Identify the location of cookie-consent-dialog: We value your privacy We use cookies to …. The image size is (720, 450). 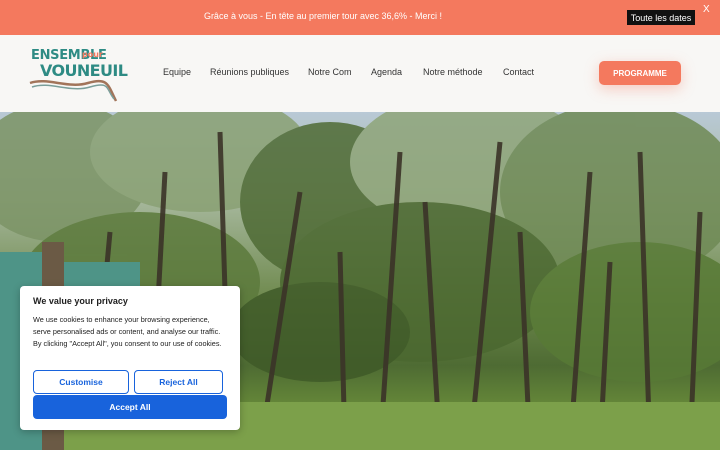
(130, 358).